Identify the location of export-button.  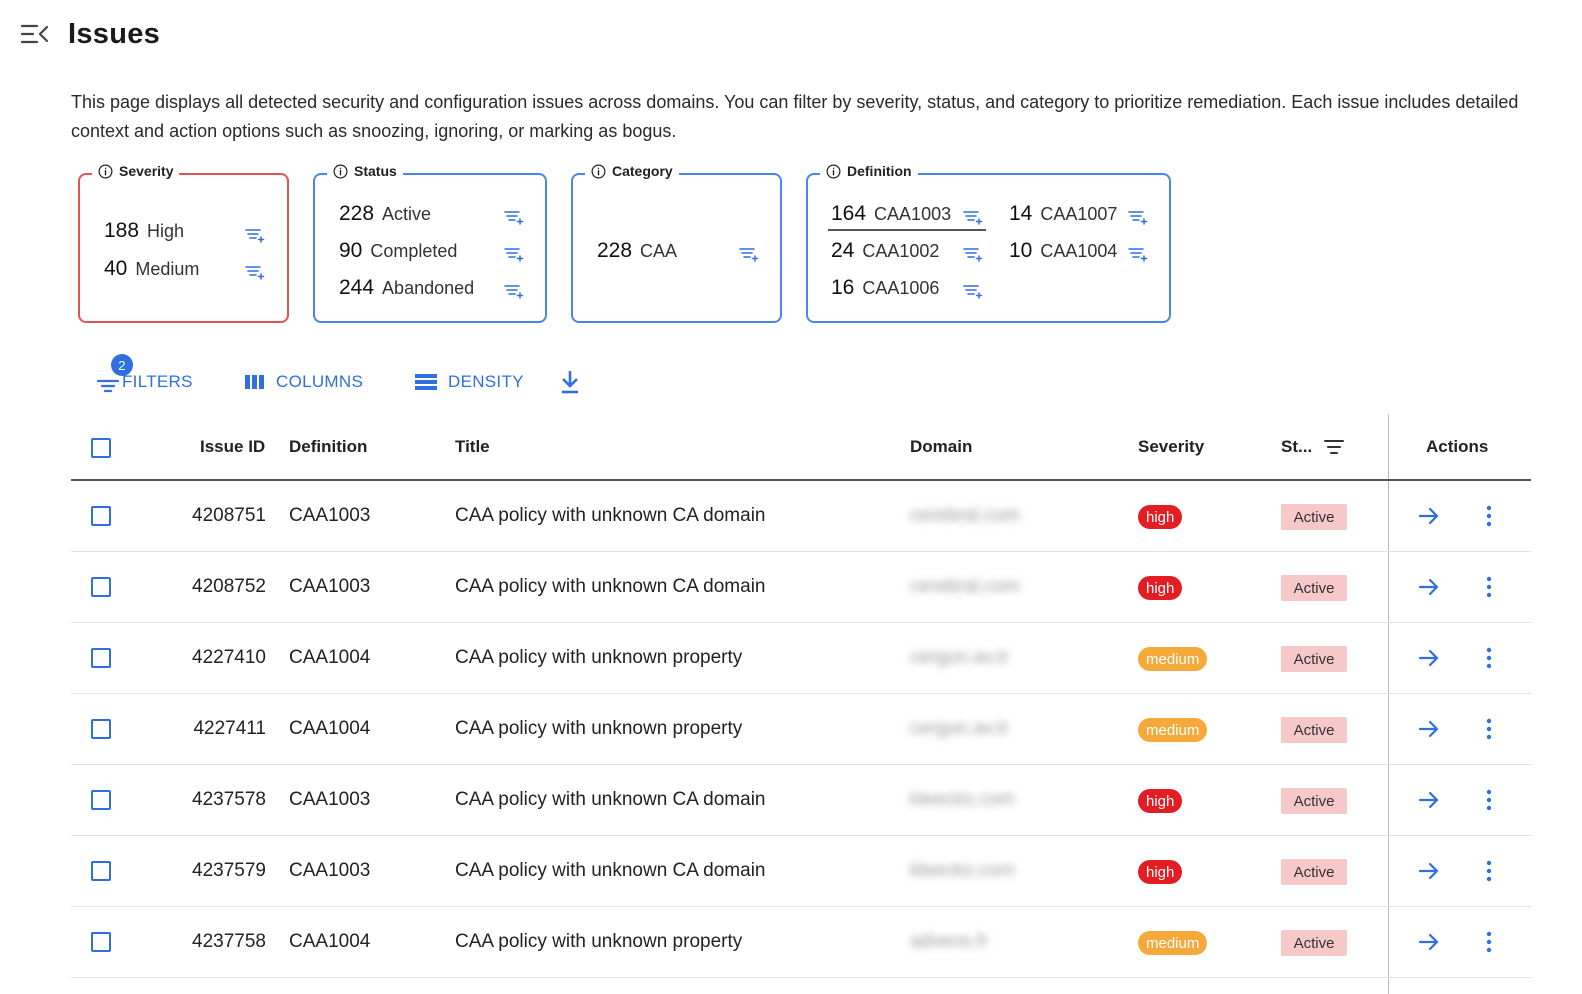
(570, 382).